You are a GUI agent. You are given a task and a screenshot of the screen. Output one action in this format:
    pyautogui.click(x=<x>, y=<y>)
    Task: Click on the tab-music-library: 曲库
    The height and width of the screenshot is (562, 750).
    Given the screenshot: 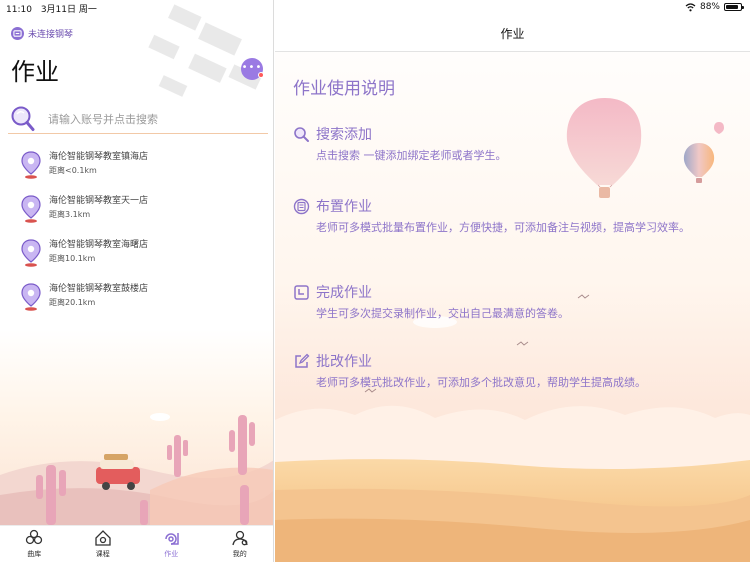 What is the action you would take?
    pyautogui.click(x=34, y=544)
    